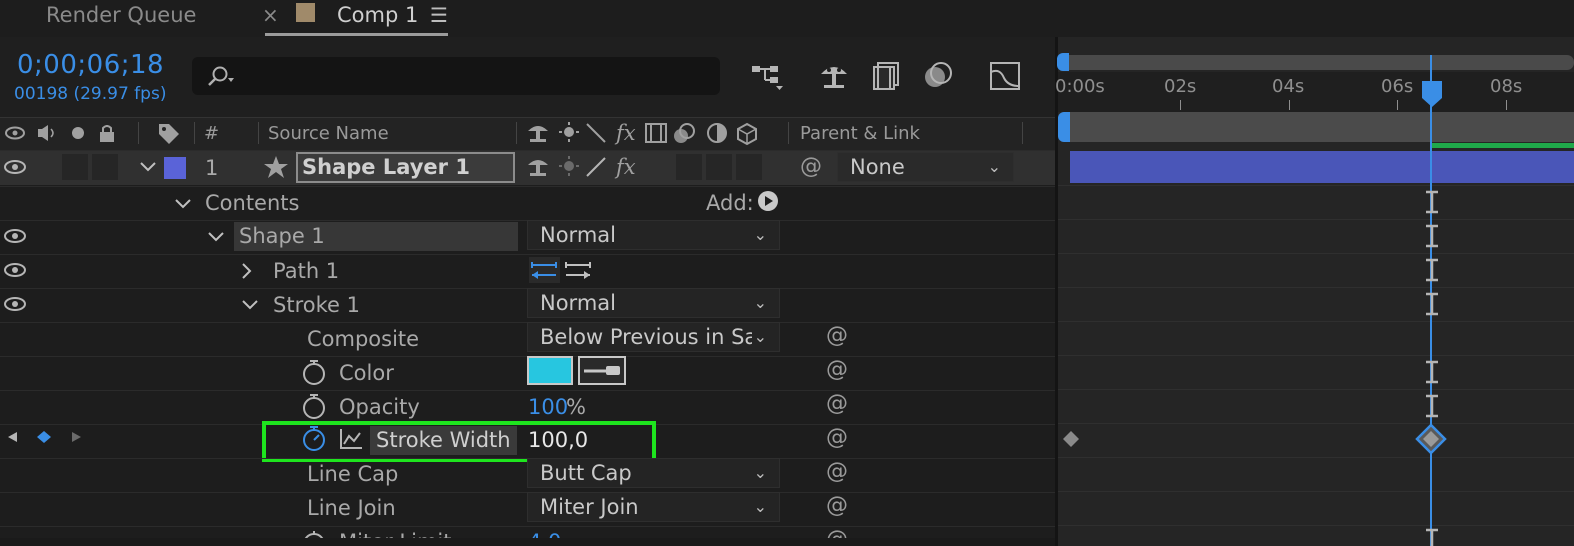 This screenshot has height=546, width=1574. I want to click on composition-flowchart-icon, so click(768, 76).